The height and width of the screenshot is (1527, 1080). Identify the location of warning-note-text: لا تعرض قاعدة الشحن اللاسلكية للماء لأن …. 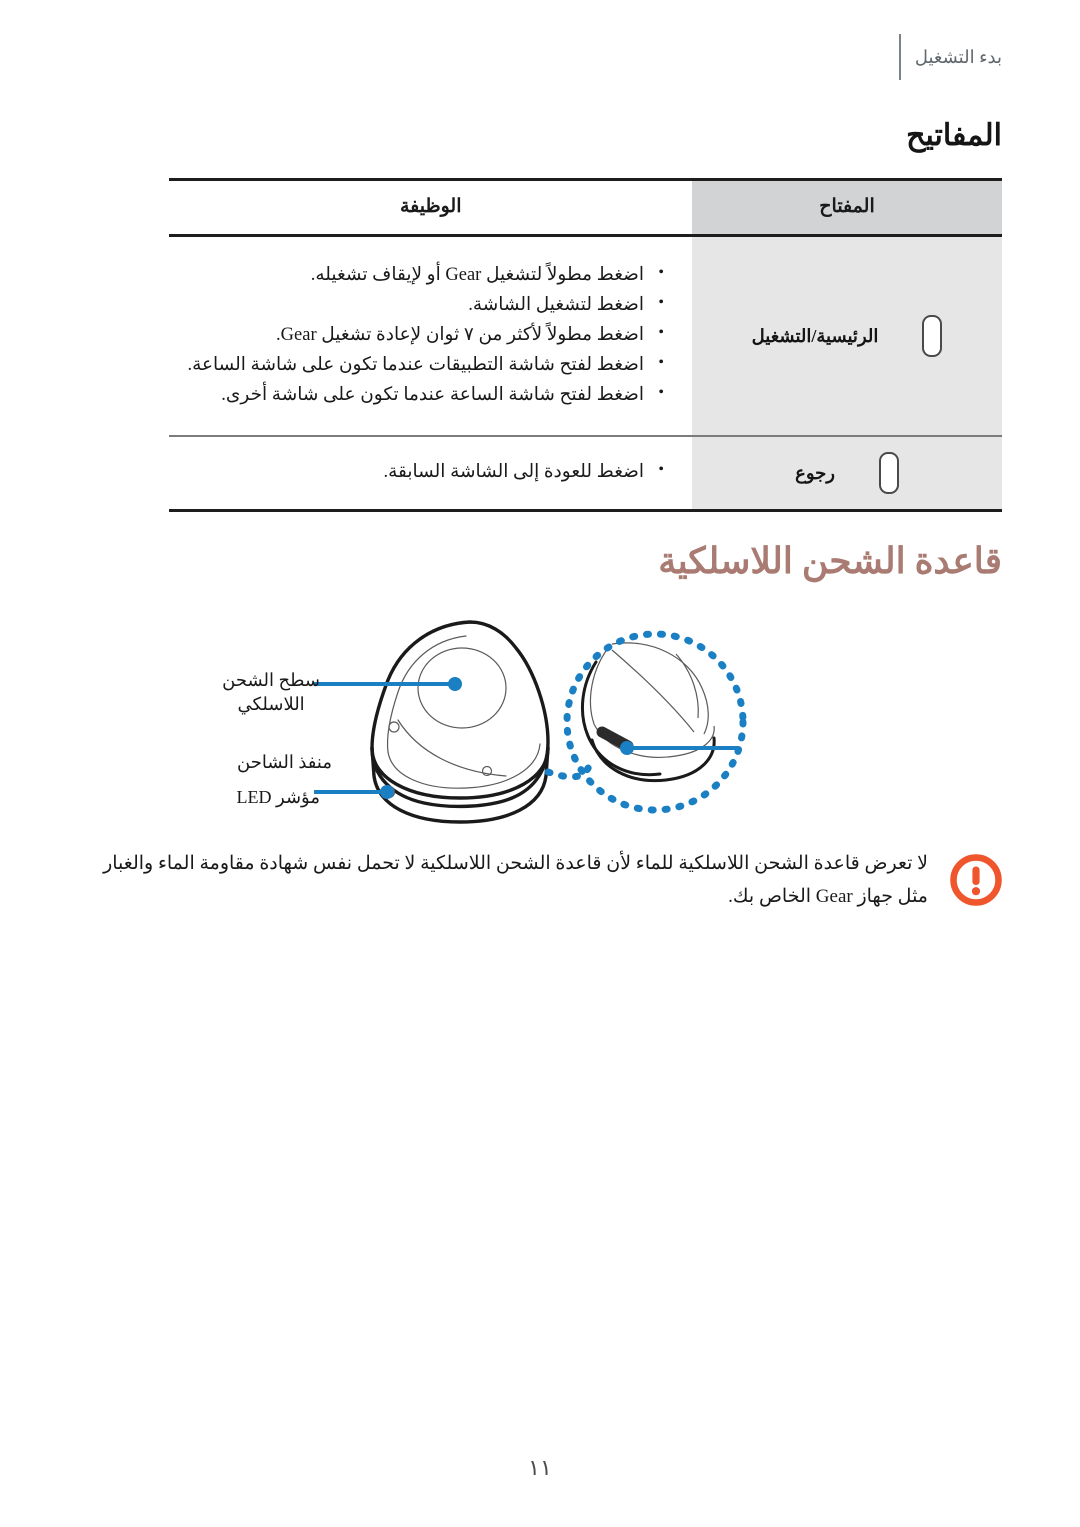
(515, 880).